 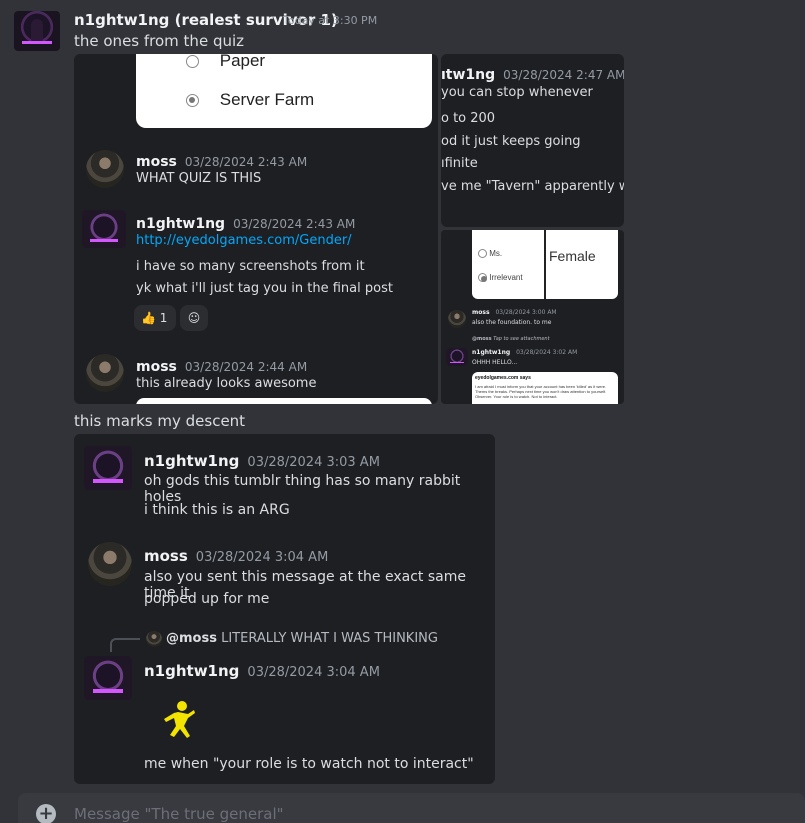 I want to click on smile-icon: ☺, so click(x=194, y=318).